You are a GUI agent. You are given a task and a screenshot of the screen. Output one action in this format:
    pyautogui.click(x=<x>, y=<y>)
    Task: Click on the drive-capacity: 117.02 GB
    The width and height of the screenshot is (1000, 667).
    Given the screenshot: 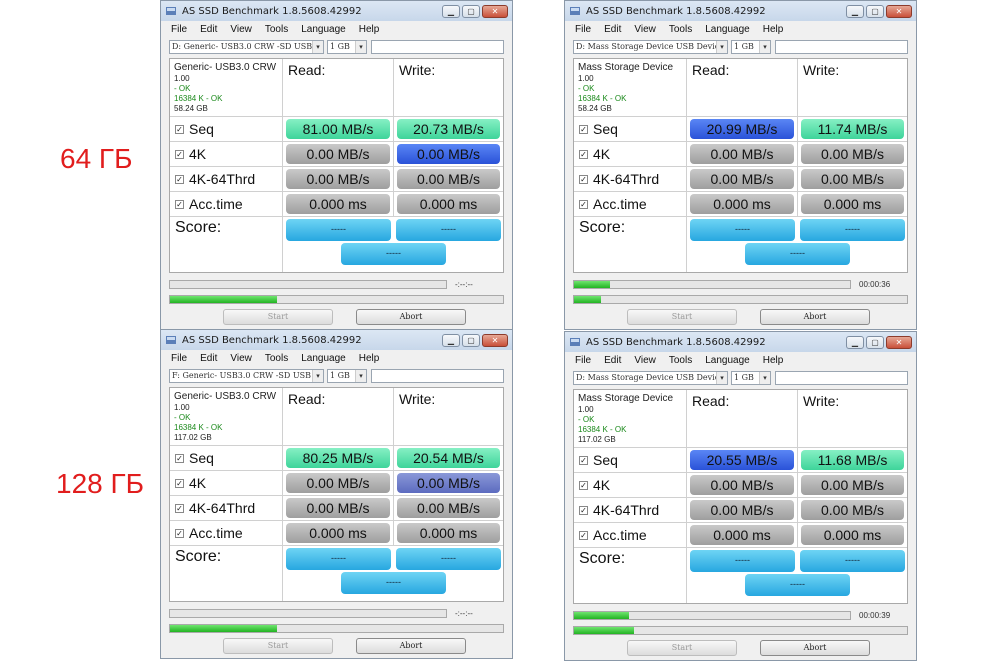 What is the action you would take?
    pyautogui.click(x=597, y=439)
    